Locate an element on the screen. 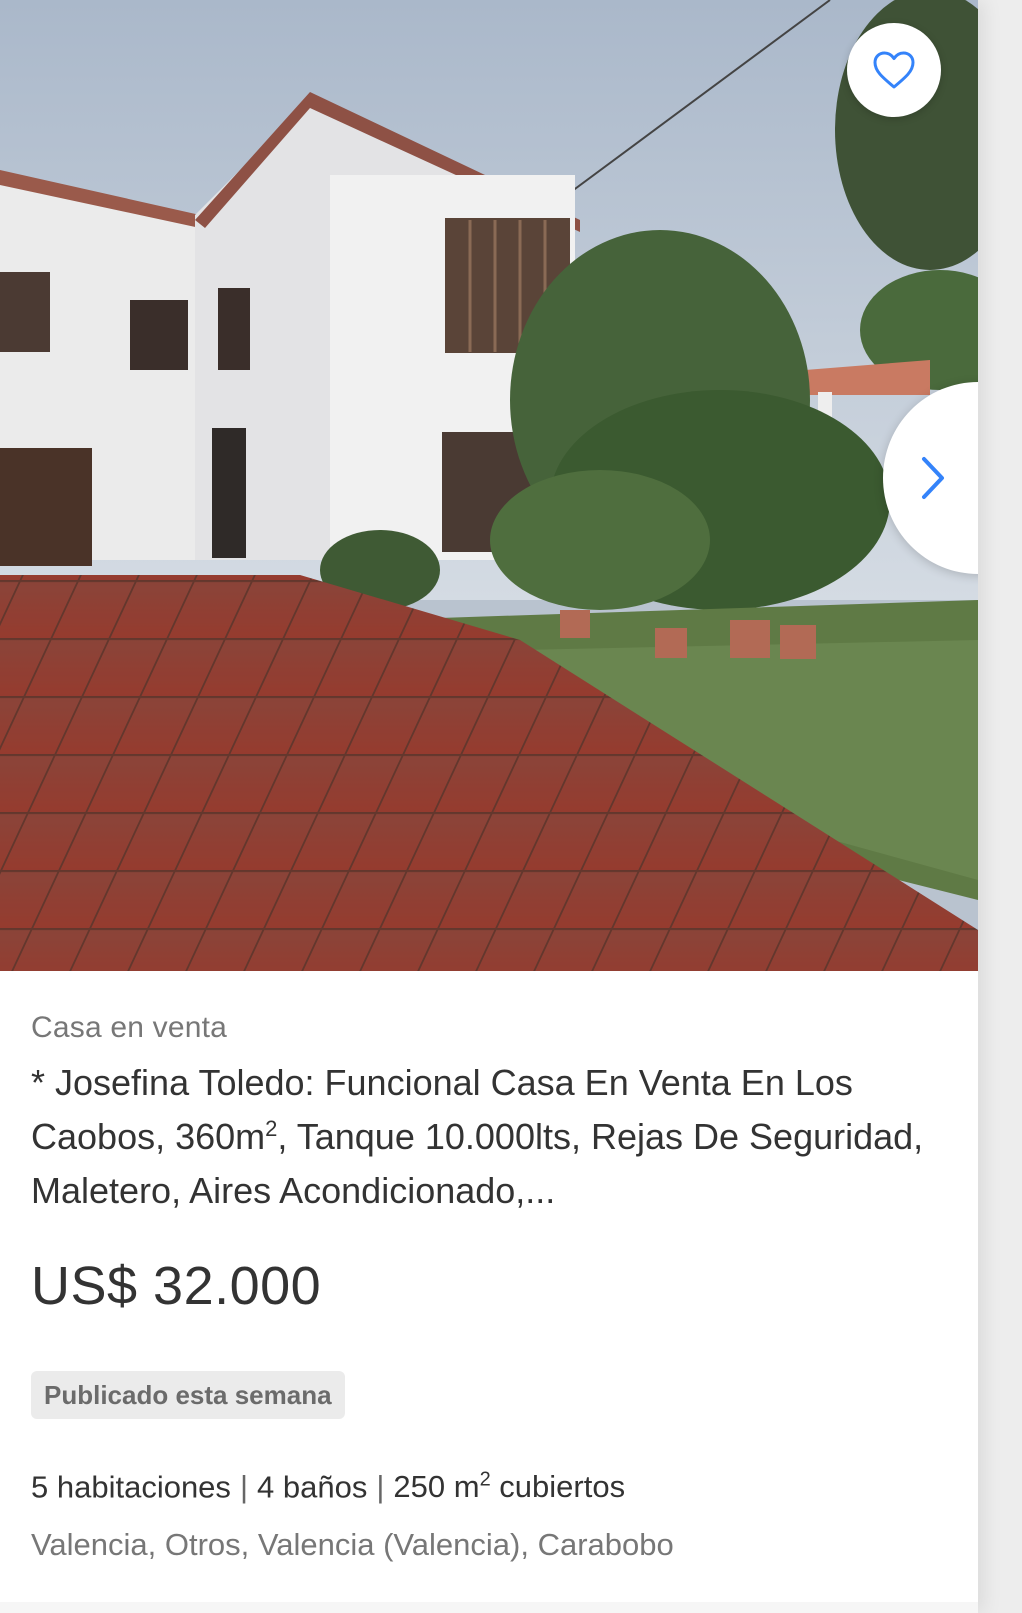 Image resolution: width=1022 pixels, height=1613 pixels. baths-attribute: 4 baños is located at coordinates (312, 1487).